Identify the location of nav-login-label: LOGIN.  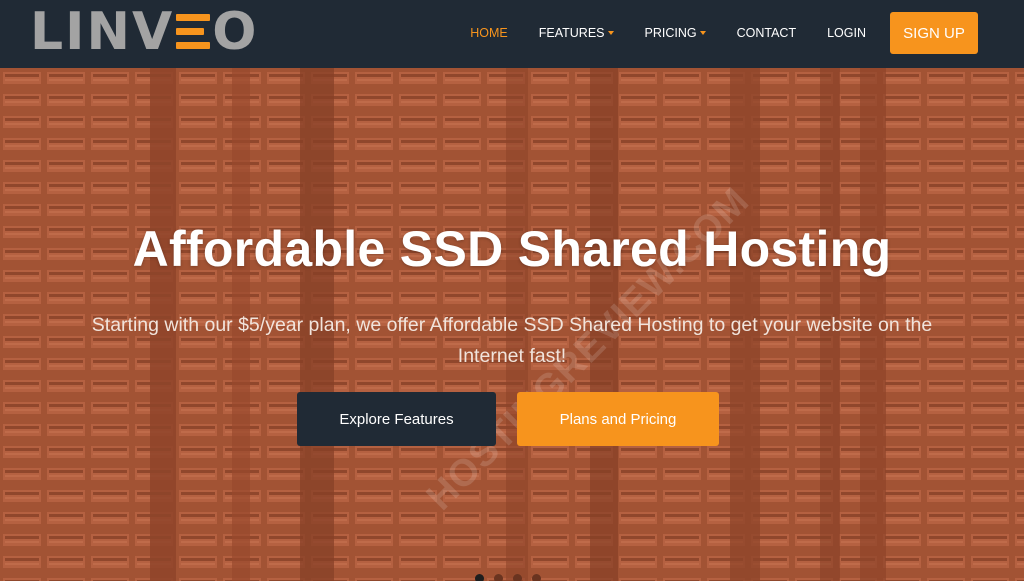
(846, 33).